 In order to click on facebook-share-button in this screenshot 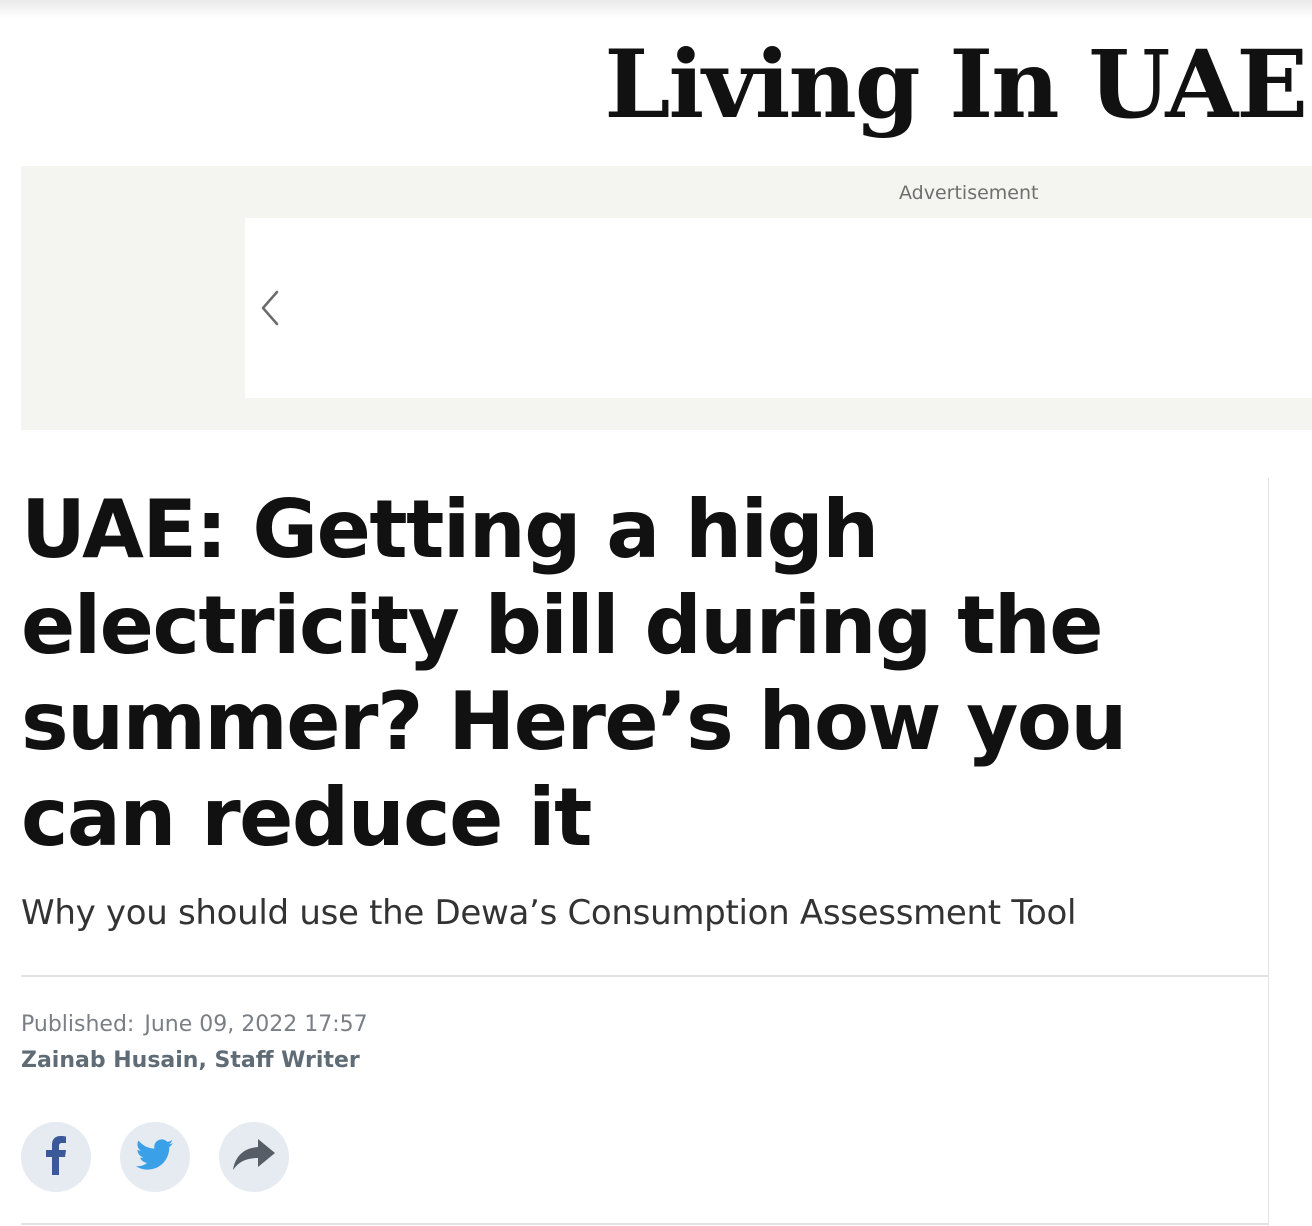, I will do `click(56, 1157)`.